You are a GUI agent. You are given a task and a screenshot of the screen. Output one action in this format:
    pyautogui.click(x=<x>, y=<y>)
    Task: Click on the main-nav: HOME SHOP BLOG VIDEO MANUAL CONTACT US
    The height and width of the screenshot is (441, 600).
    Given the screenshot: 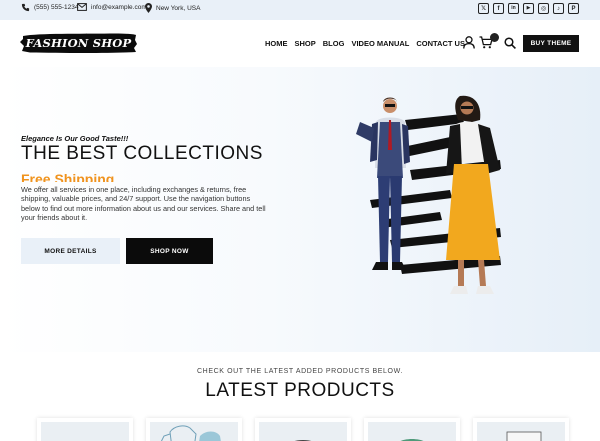 What is the action you would take?
    pyautogui.click(x=365, y=43)
    